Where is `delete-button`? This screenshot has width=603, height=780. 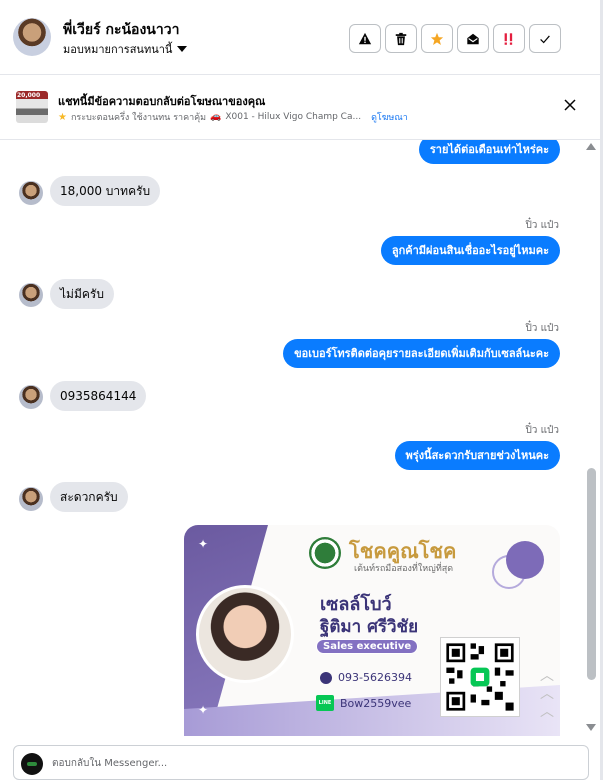 delete-button is located at coordinates (401, 38).